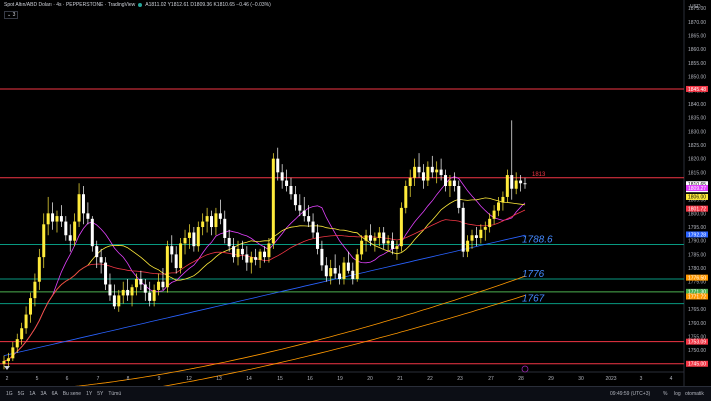 The width and height of the screenshot is (711, 401). I want to click on auto-scale-toggle: otomatik, so click(694, 394).